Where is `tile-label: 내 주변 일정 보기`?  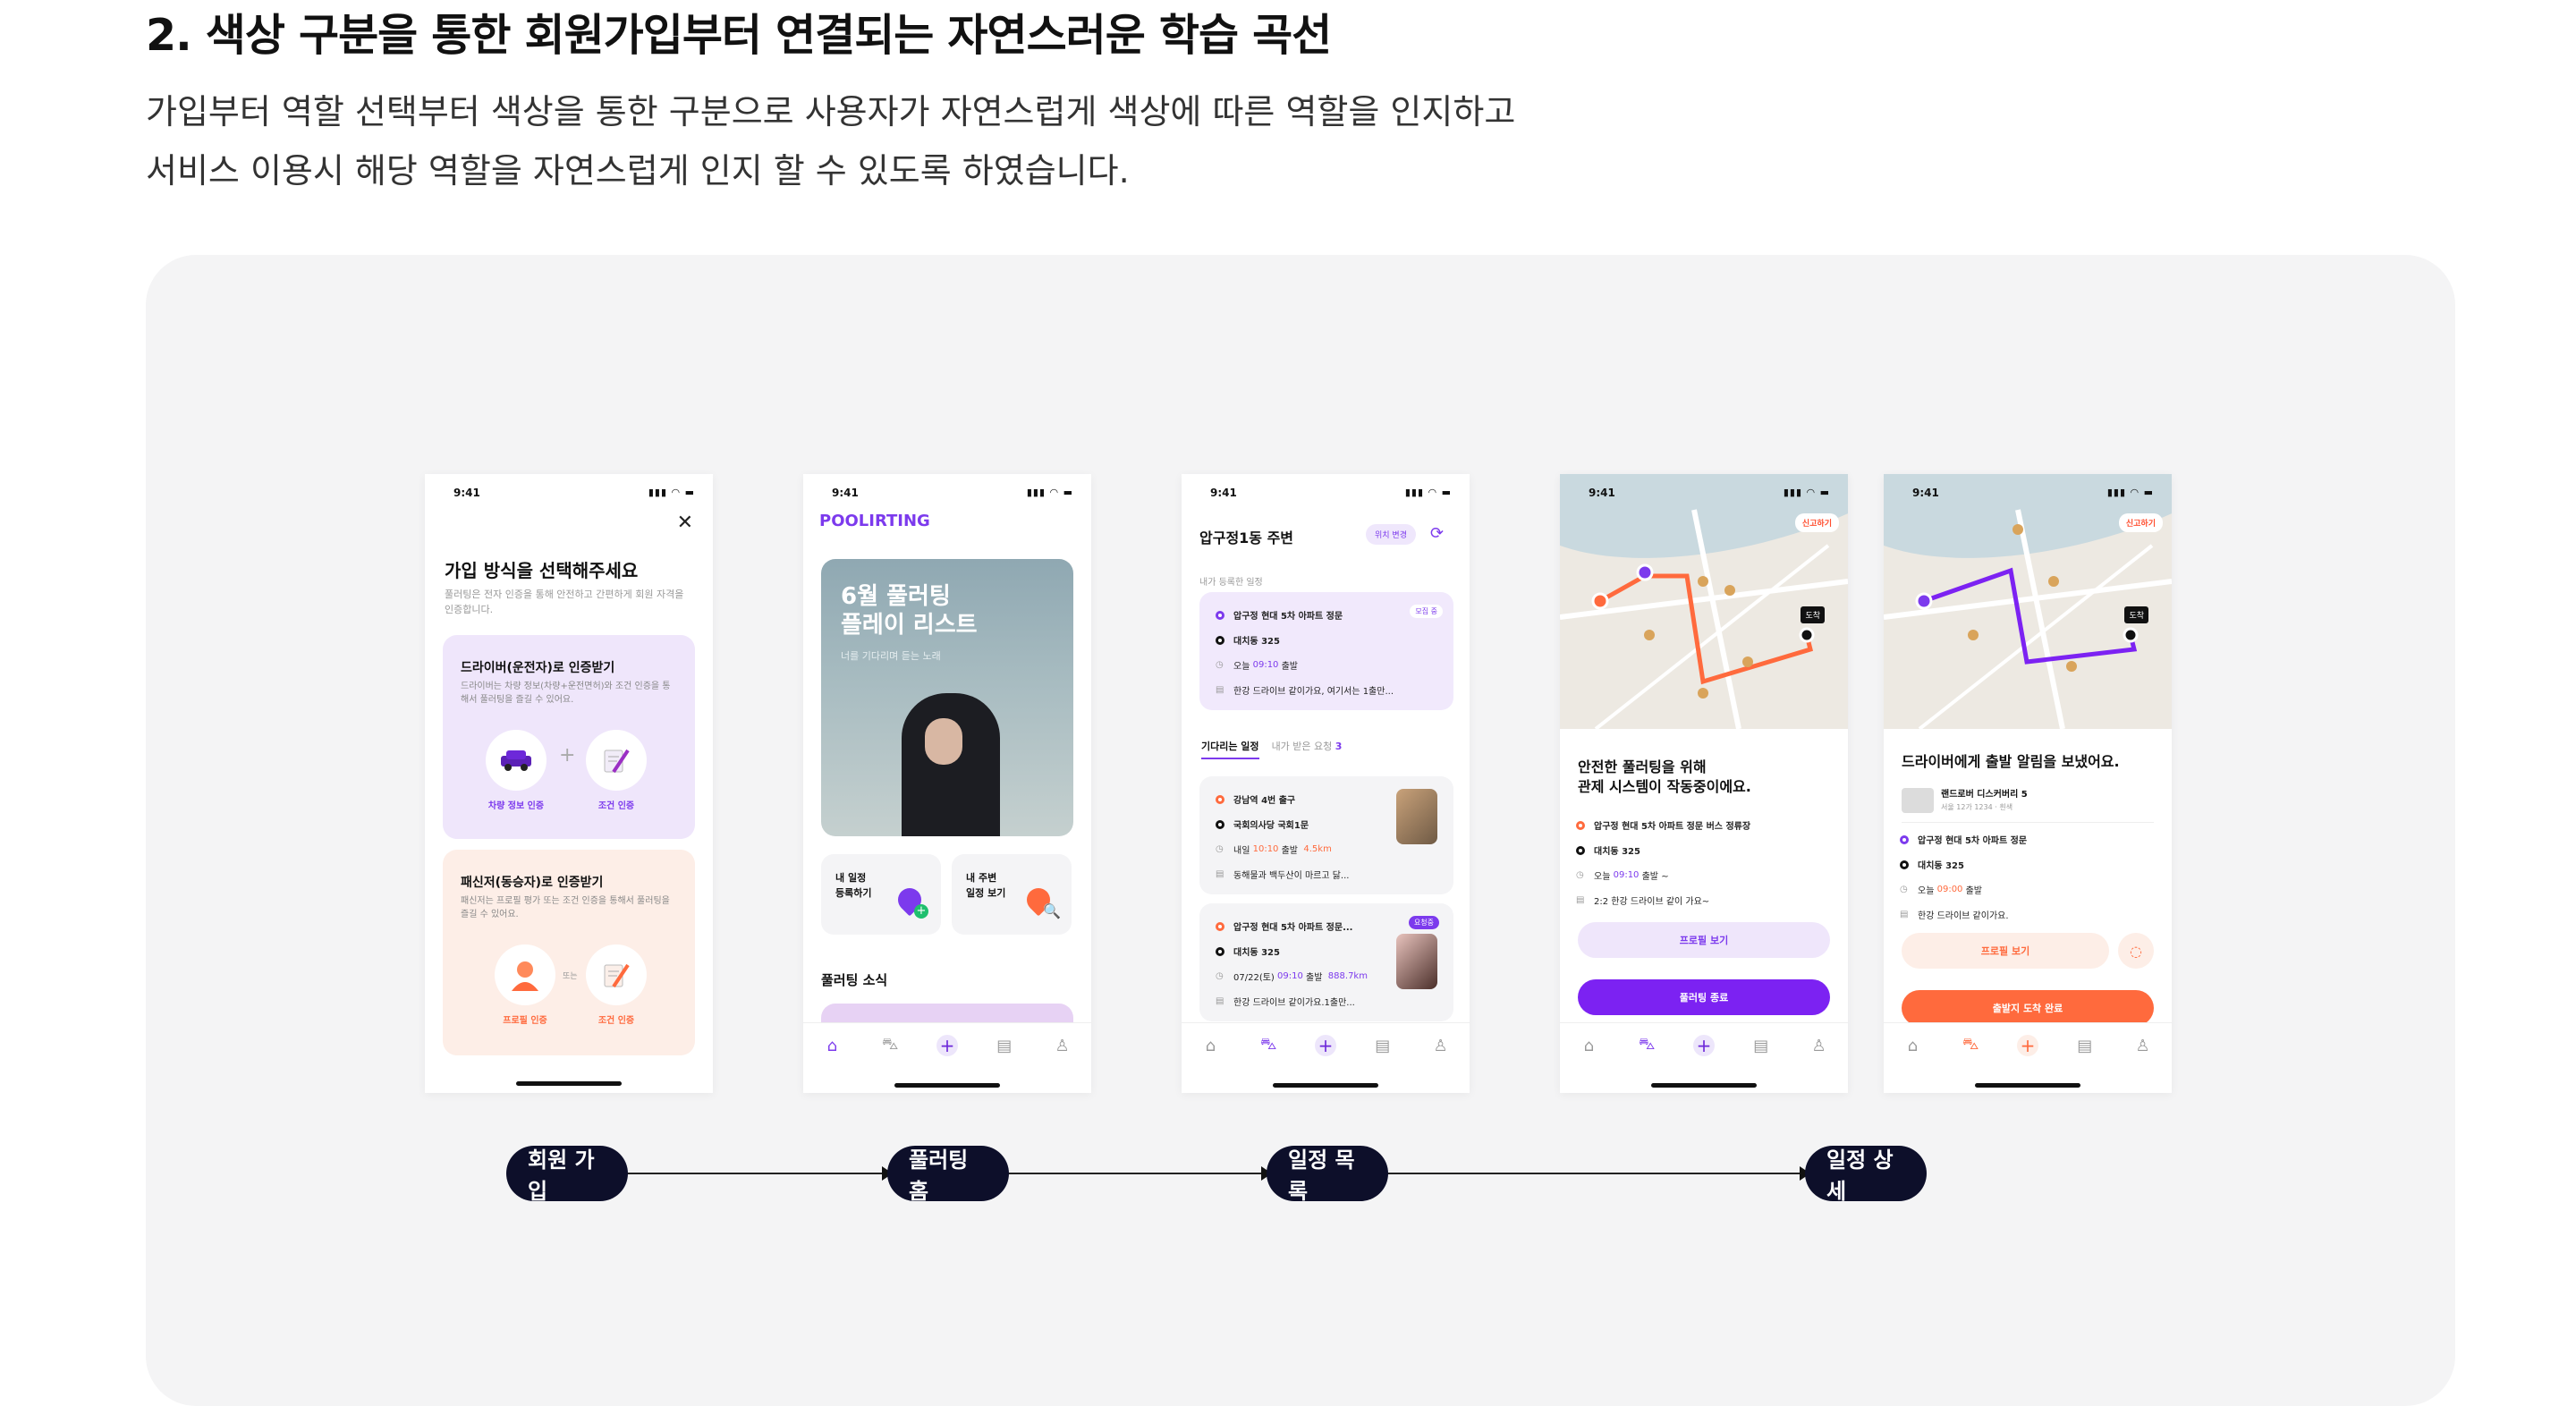
tile-label: 내 주변 일정 보기 is located at coordinates (985, 886).